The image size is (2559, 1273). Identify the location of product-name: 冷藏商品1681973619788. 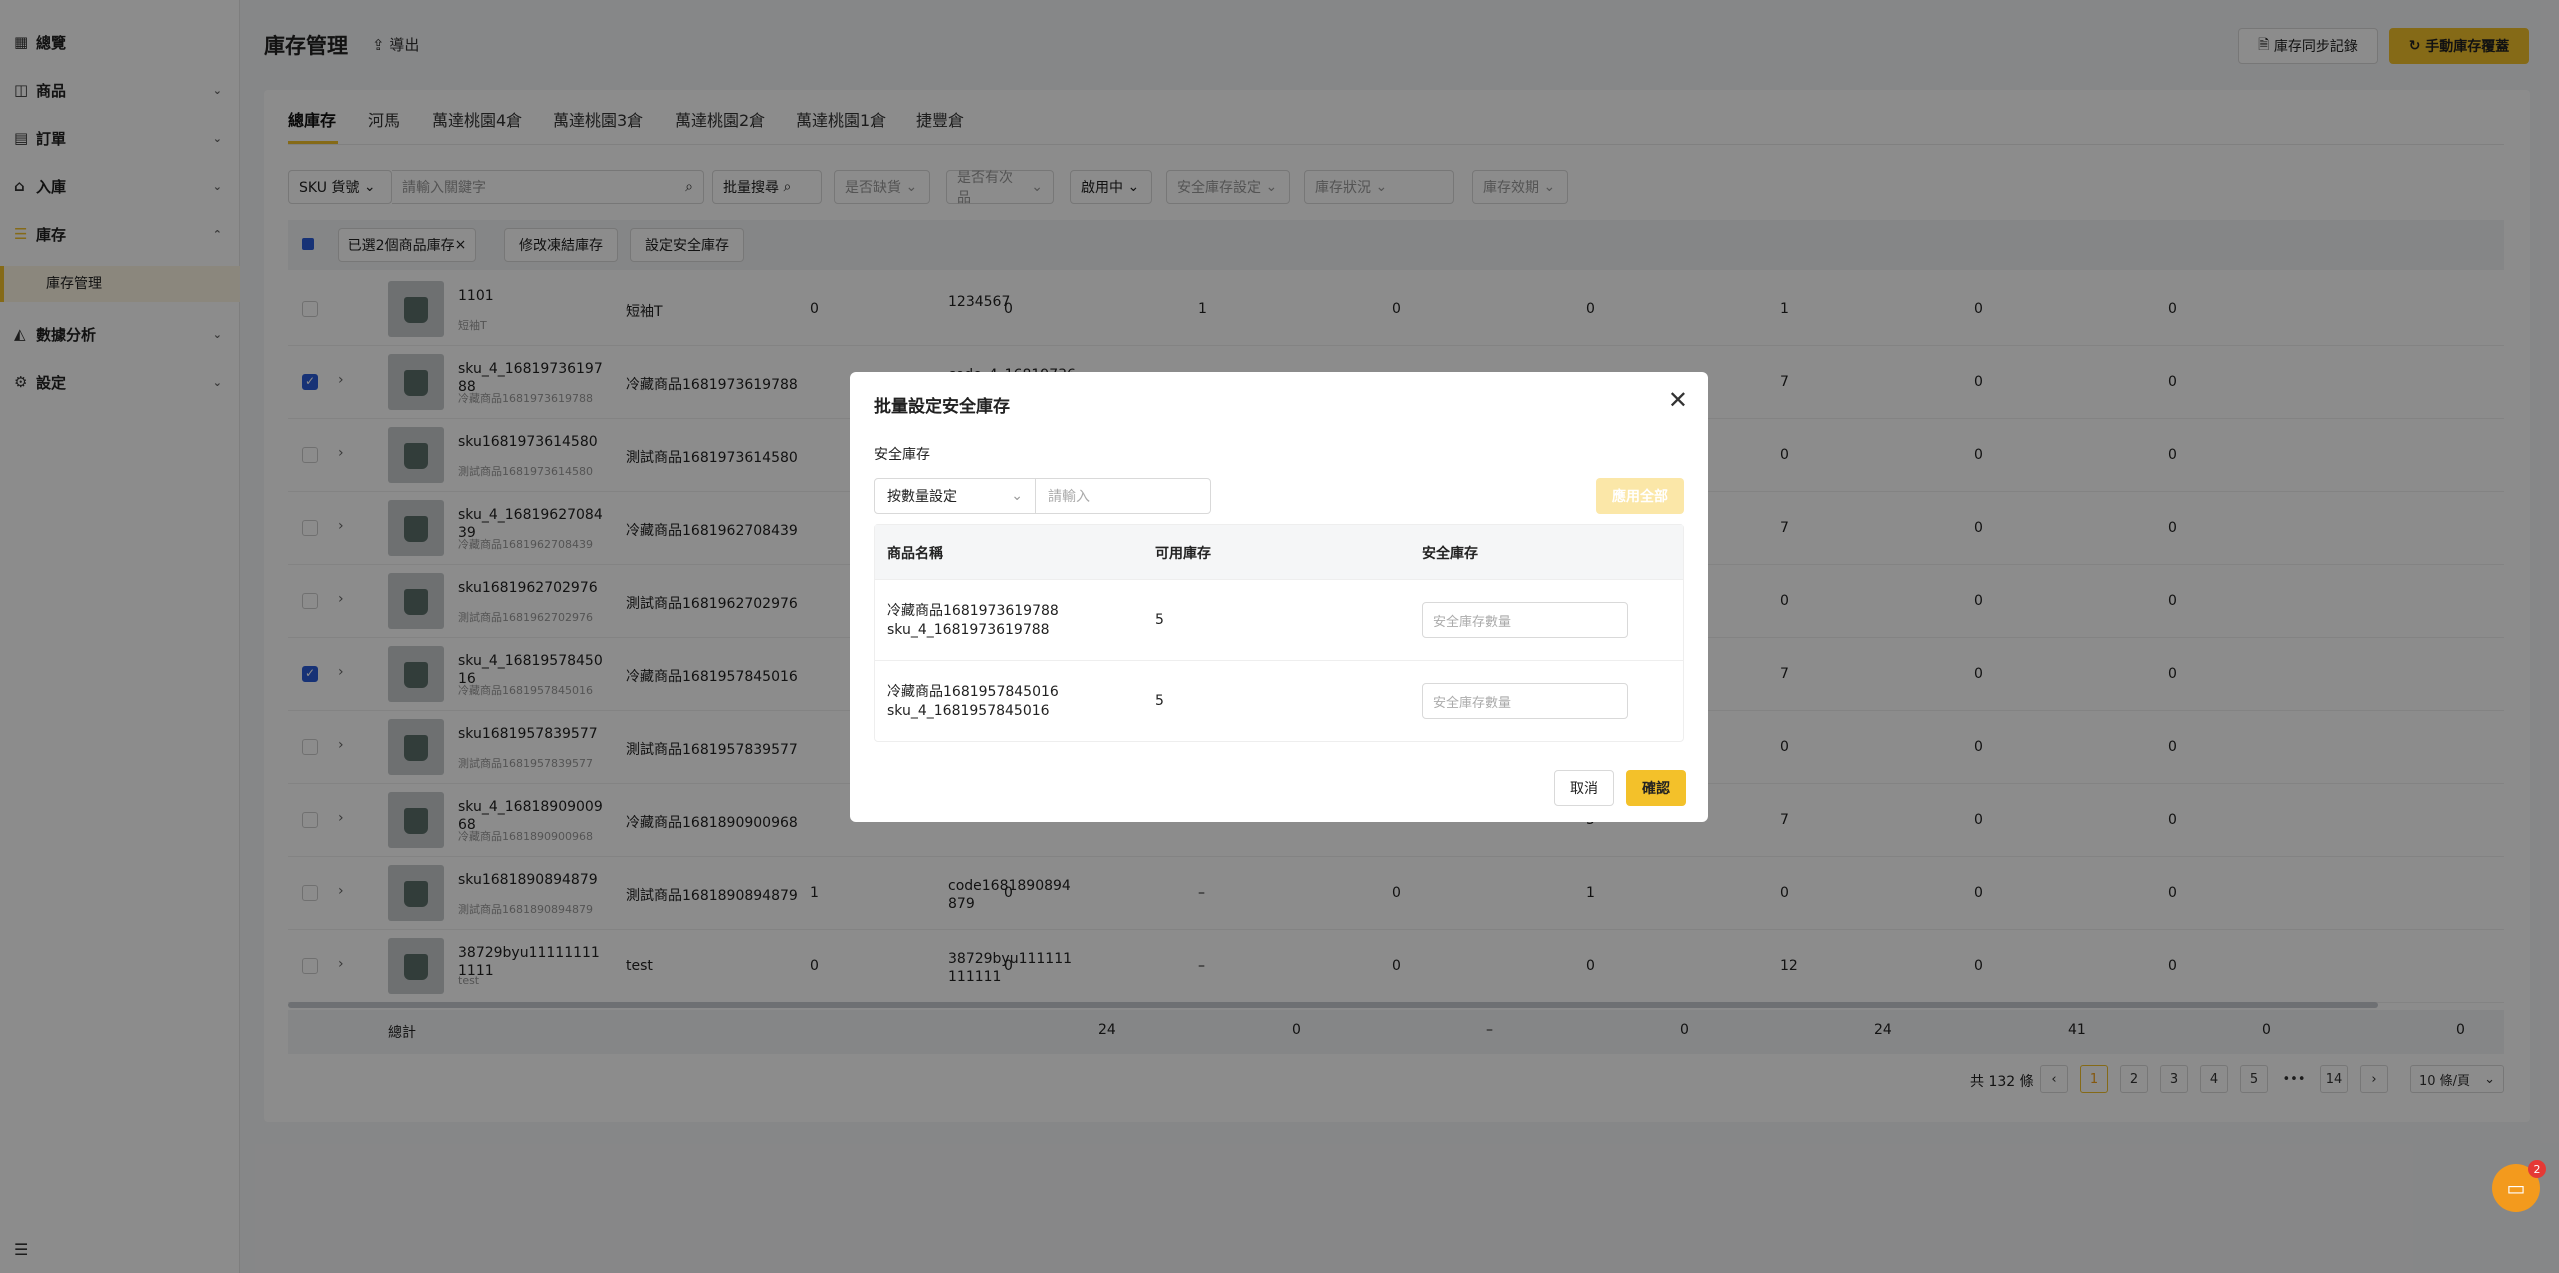
(973, 611).